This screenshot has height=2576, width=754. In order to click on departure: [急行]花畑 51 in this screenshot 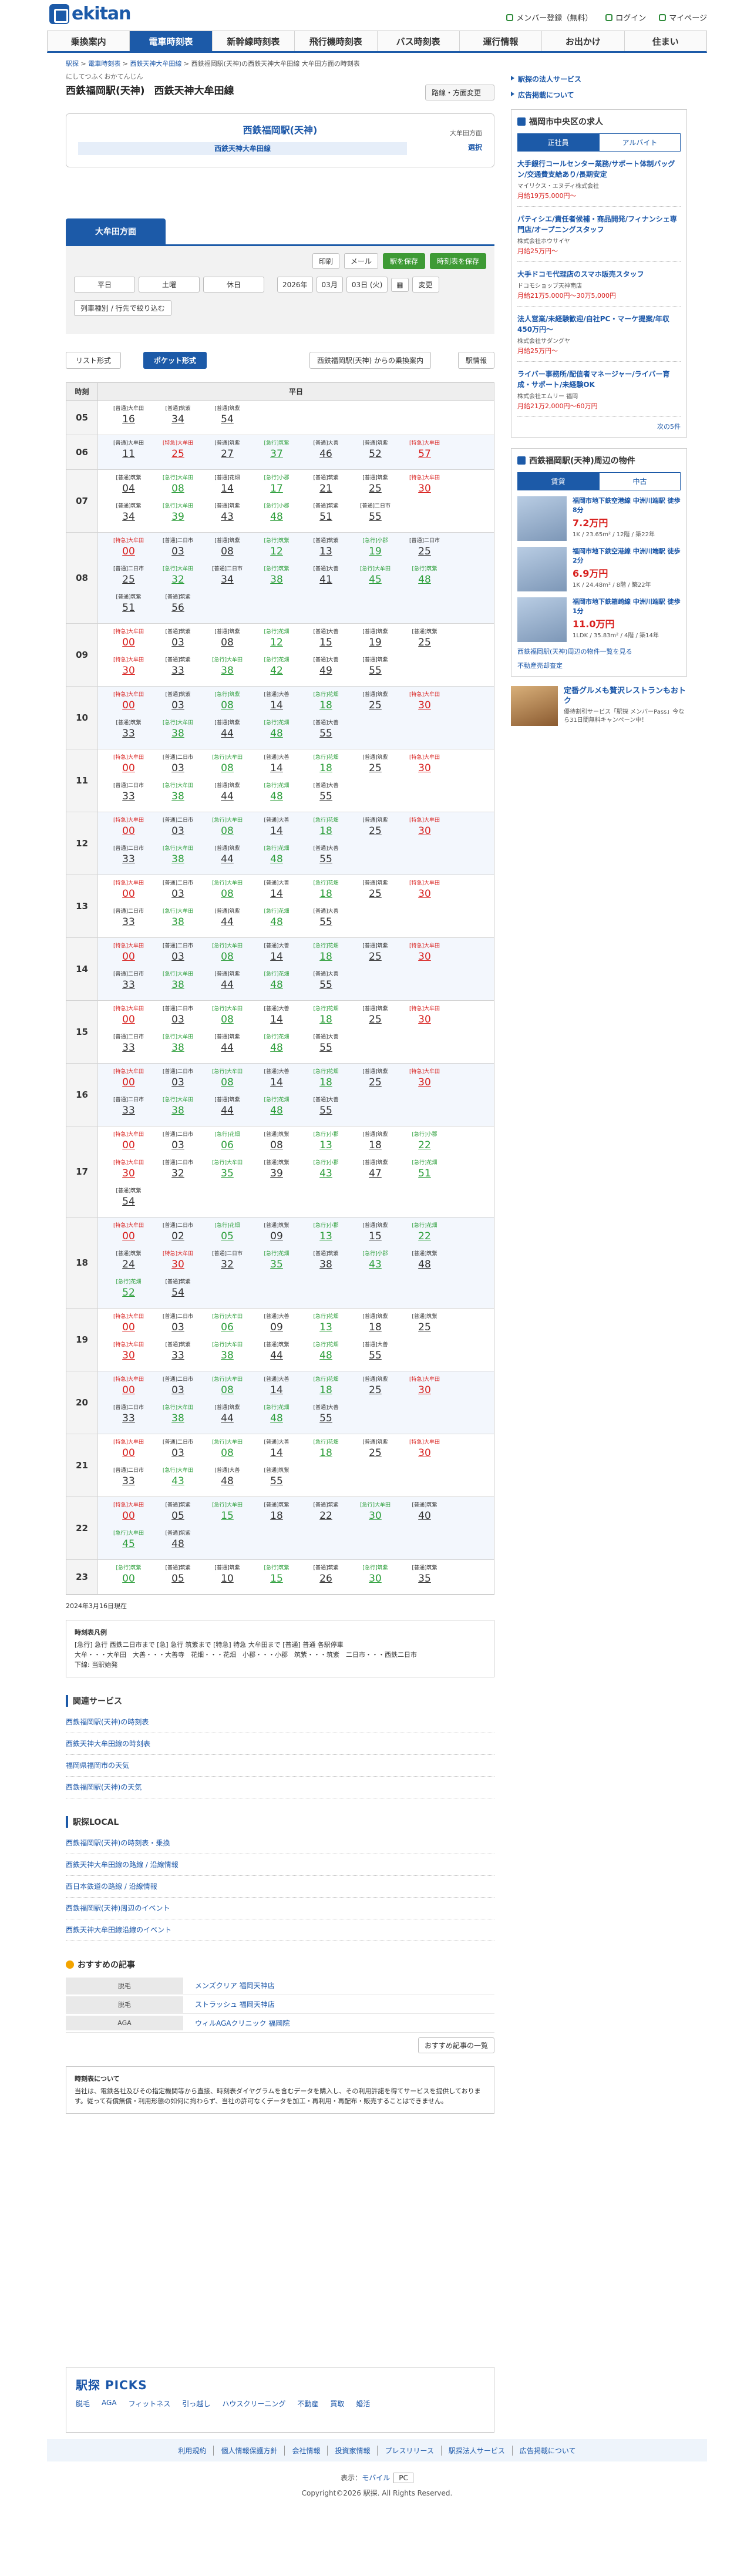, I will do `click(424, 1171)`.